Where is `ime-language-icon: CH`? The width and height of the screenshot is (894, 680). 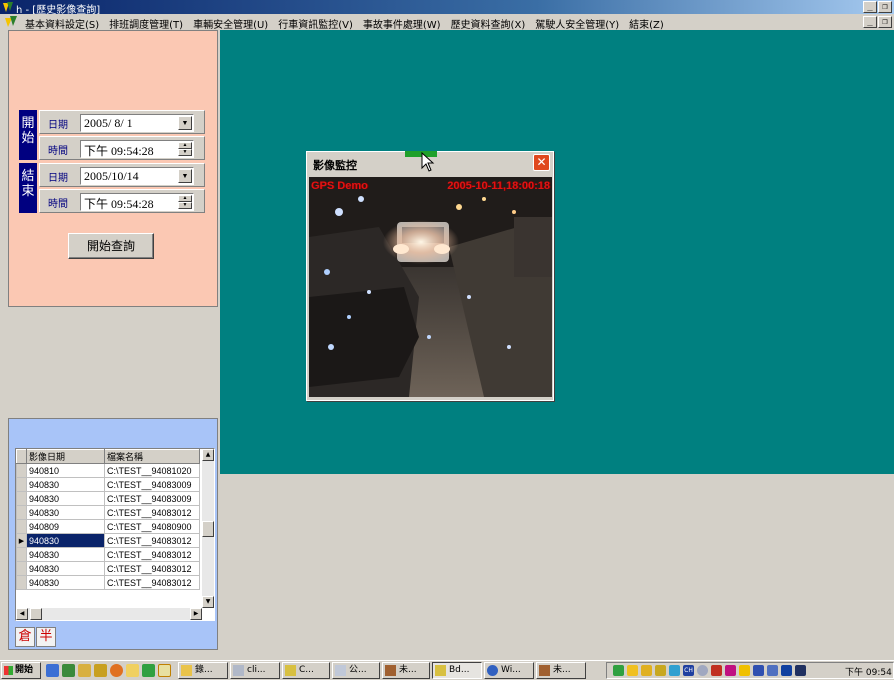
ime-language-icon: CH is located at coordinates (688, 670).